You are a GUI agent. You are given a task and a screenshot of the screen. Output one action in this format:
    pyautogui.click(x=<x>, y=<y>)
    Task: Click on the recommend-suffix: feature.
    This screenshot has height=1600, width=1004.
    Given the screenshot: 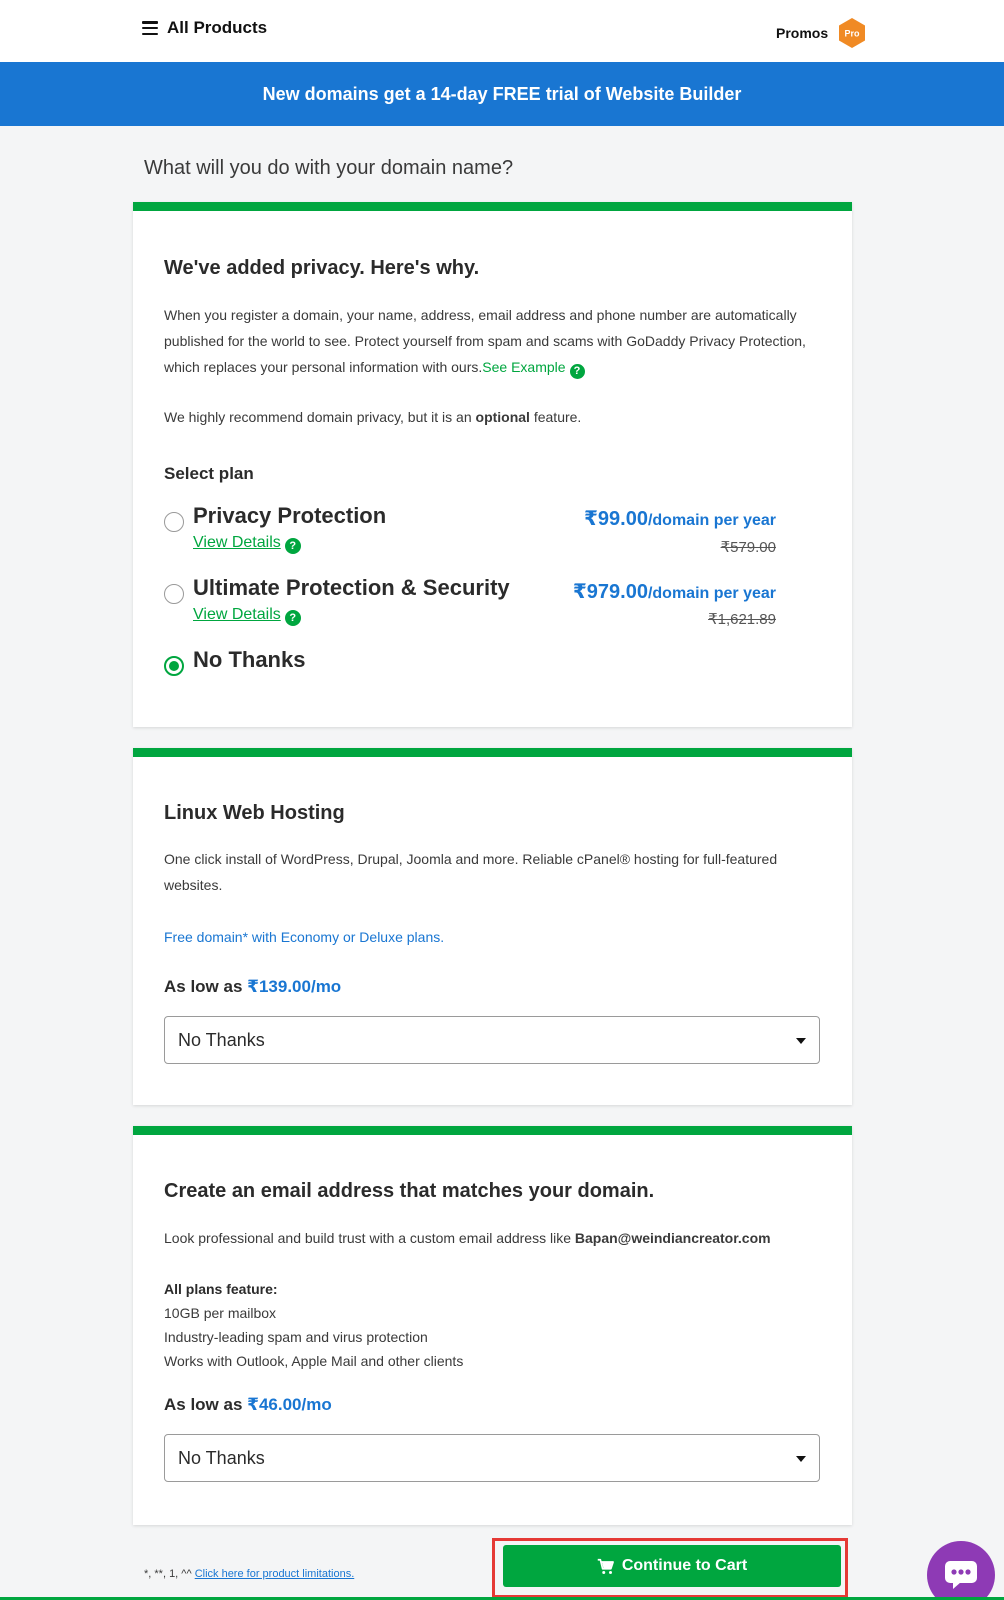 What is the action you would take?
    pyautogui.click(x=555, y=417)
    